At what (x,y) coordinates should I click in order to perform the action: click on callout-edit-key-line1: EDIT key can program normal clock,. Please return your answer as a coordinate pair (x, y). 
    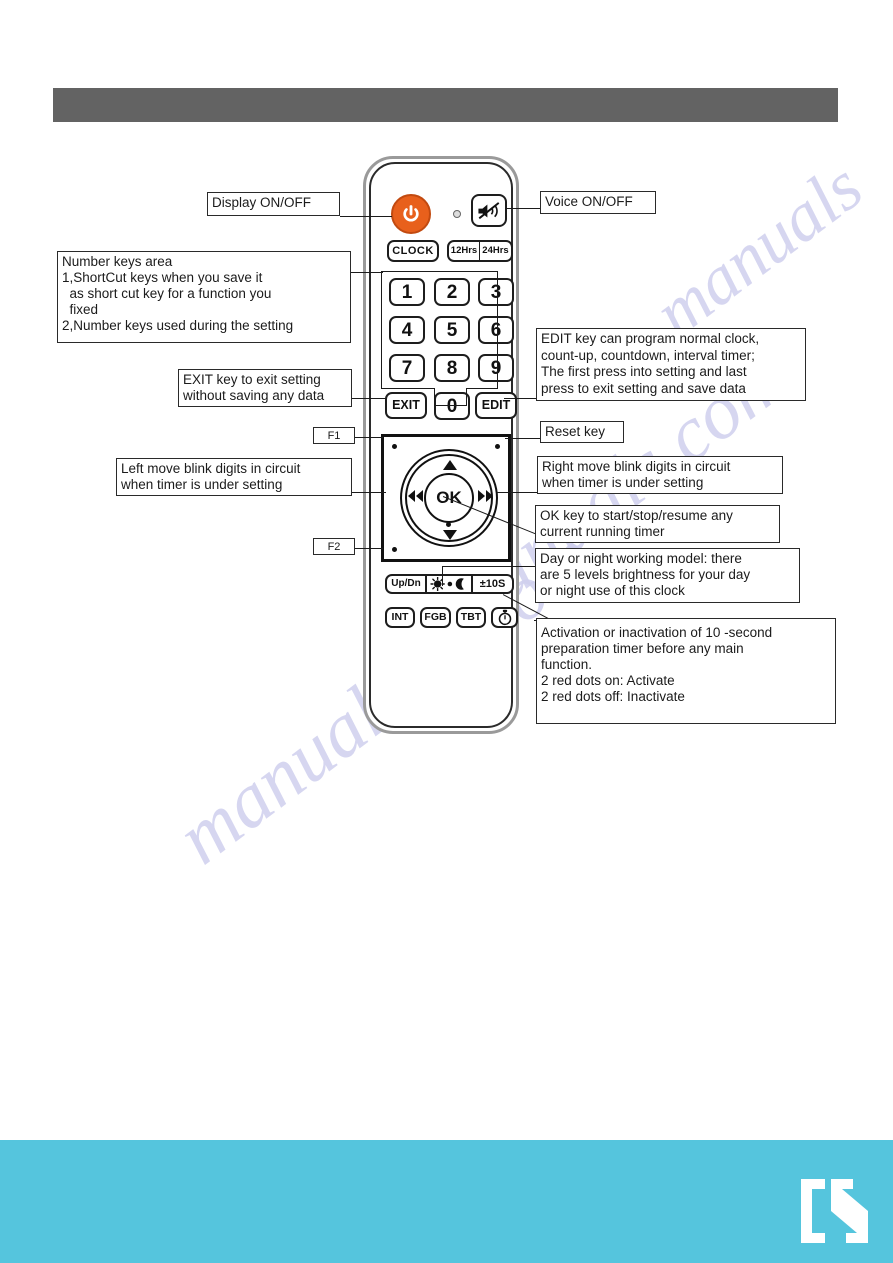
    Looking at the image, I should click on (650, 338).